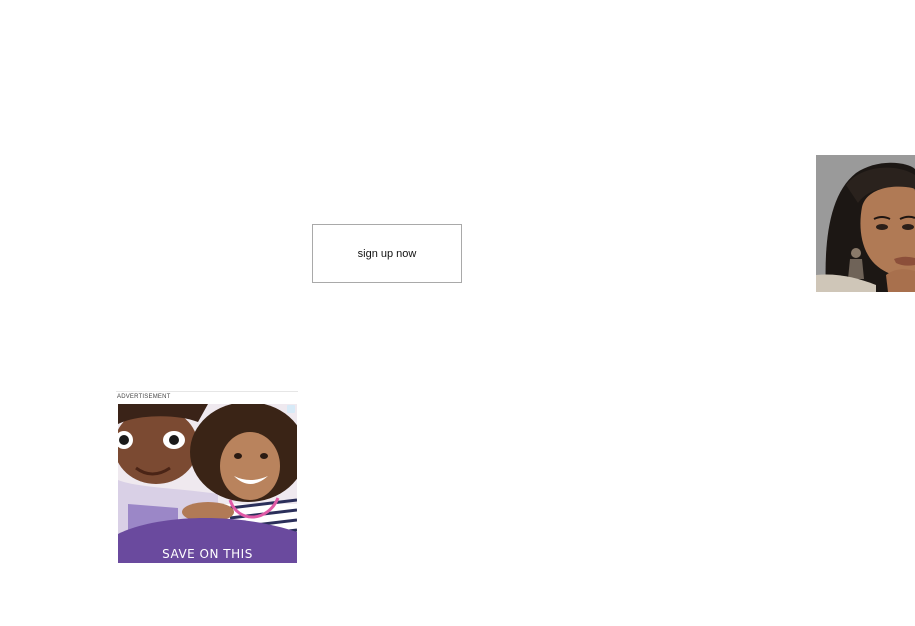  I want to click on advertisement-image: SAVE ON THIS, so click(207, 483).